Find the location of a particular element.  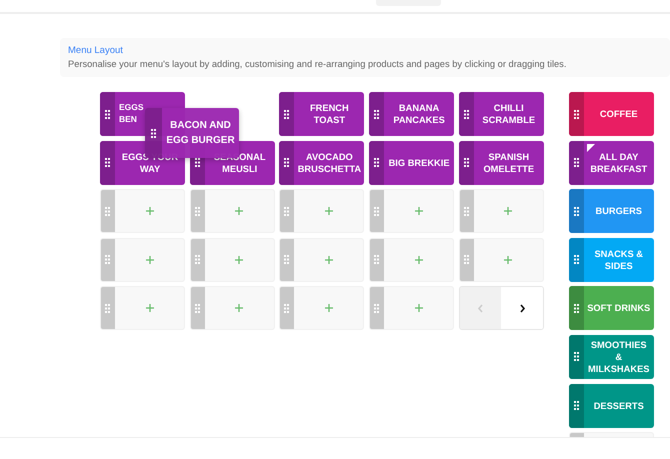

corner-marker-icon is located at coordinates (590, 148).